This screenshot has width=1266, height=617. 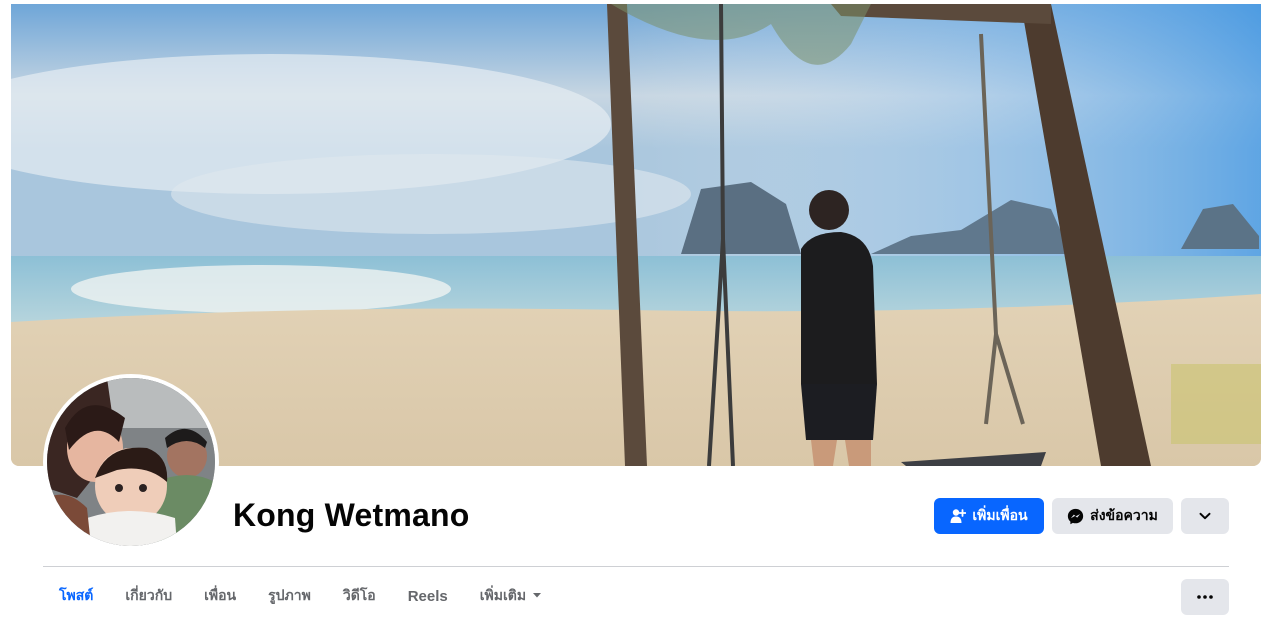 I want to click on ellipsis-icon, so click(x=1205, y=597).